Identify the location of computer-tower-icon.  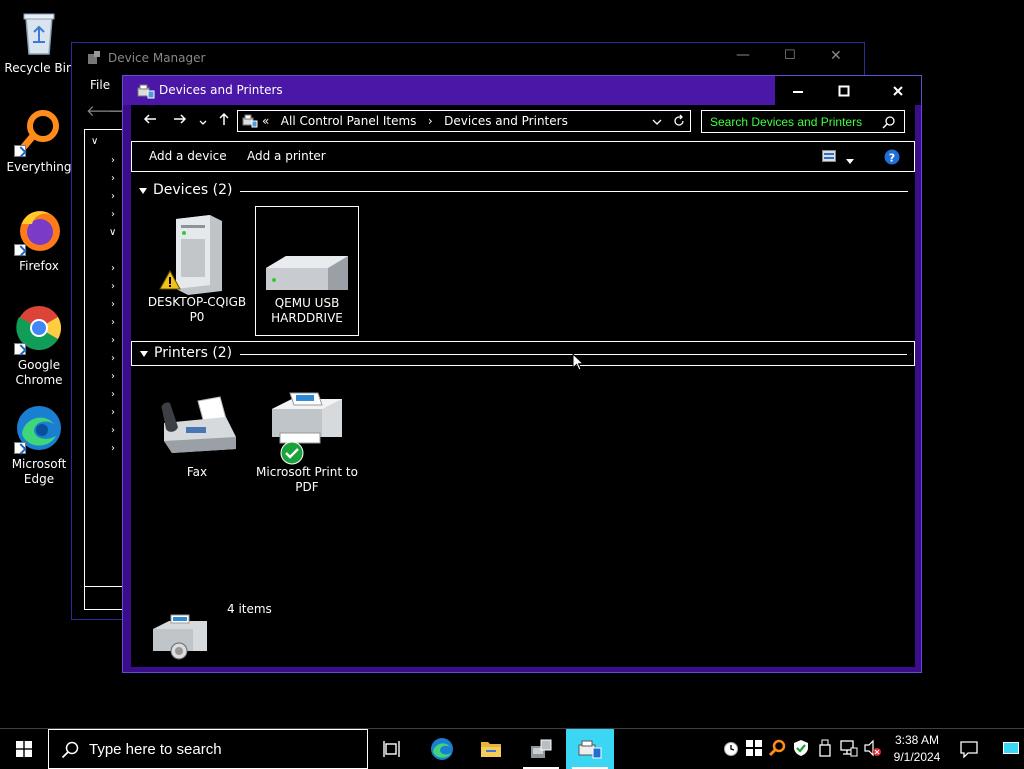
(197, 252).